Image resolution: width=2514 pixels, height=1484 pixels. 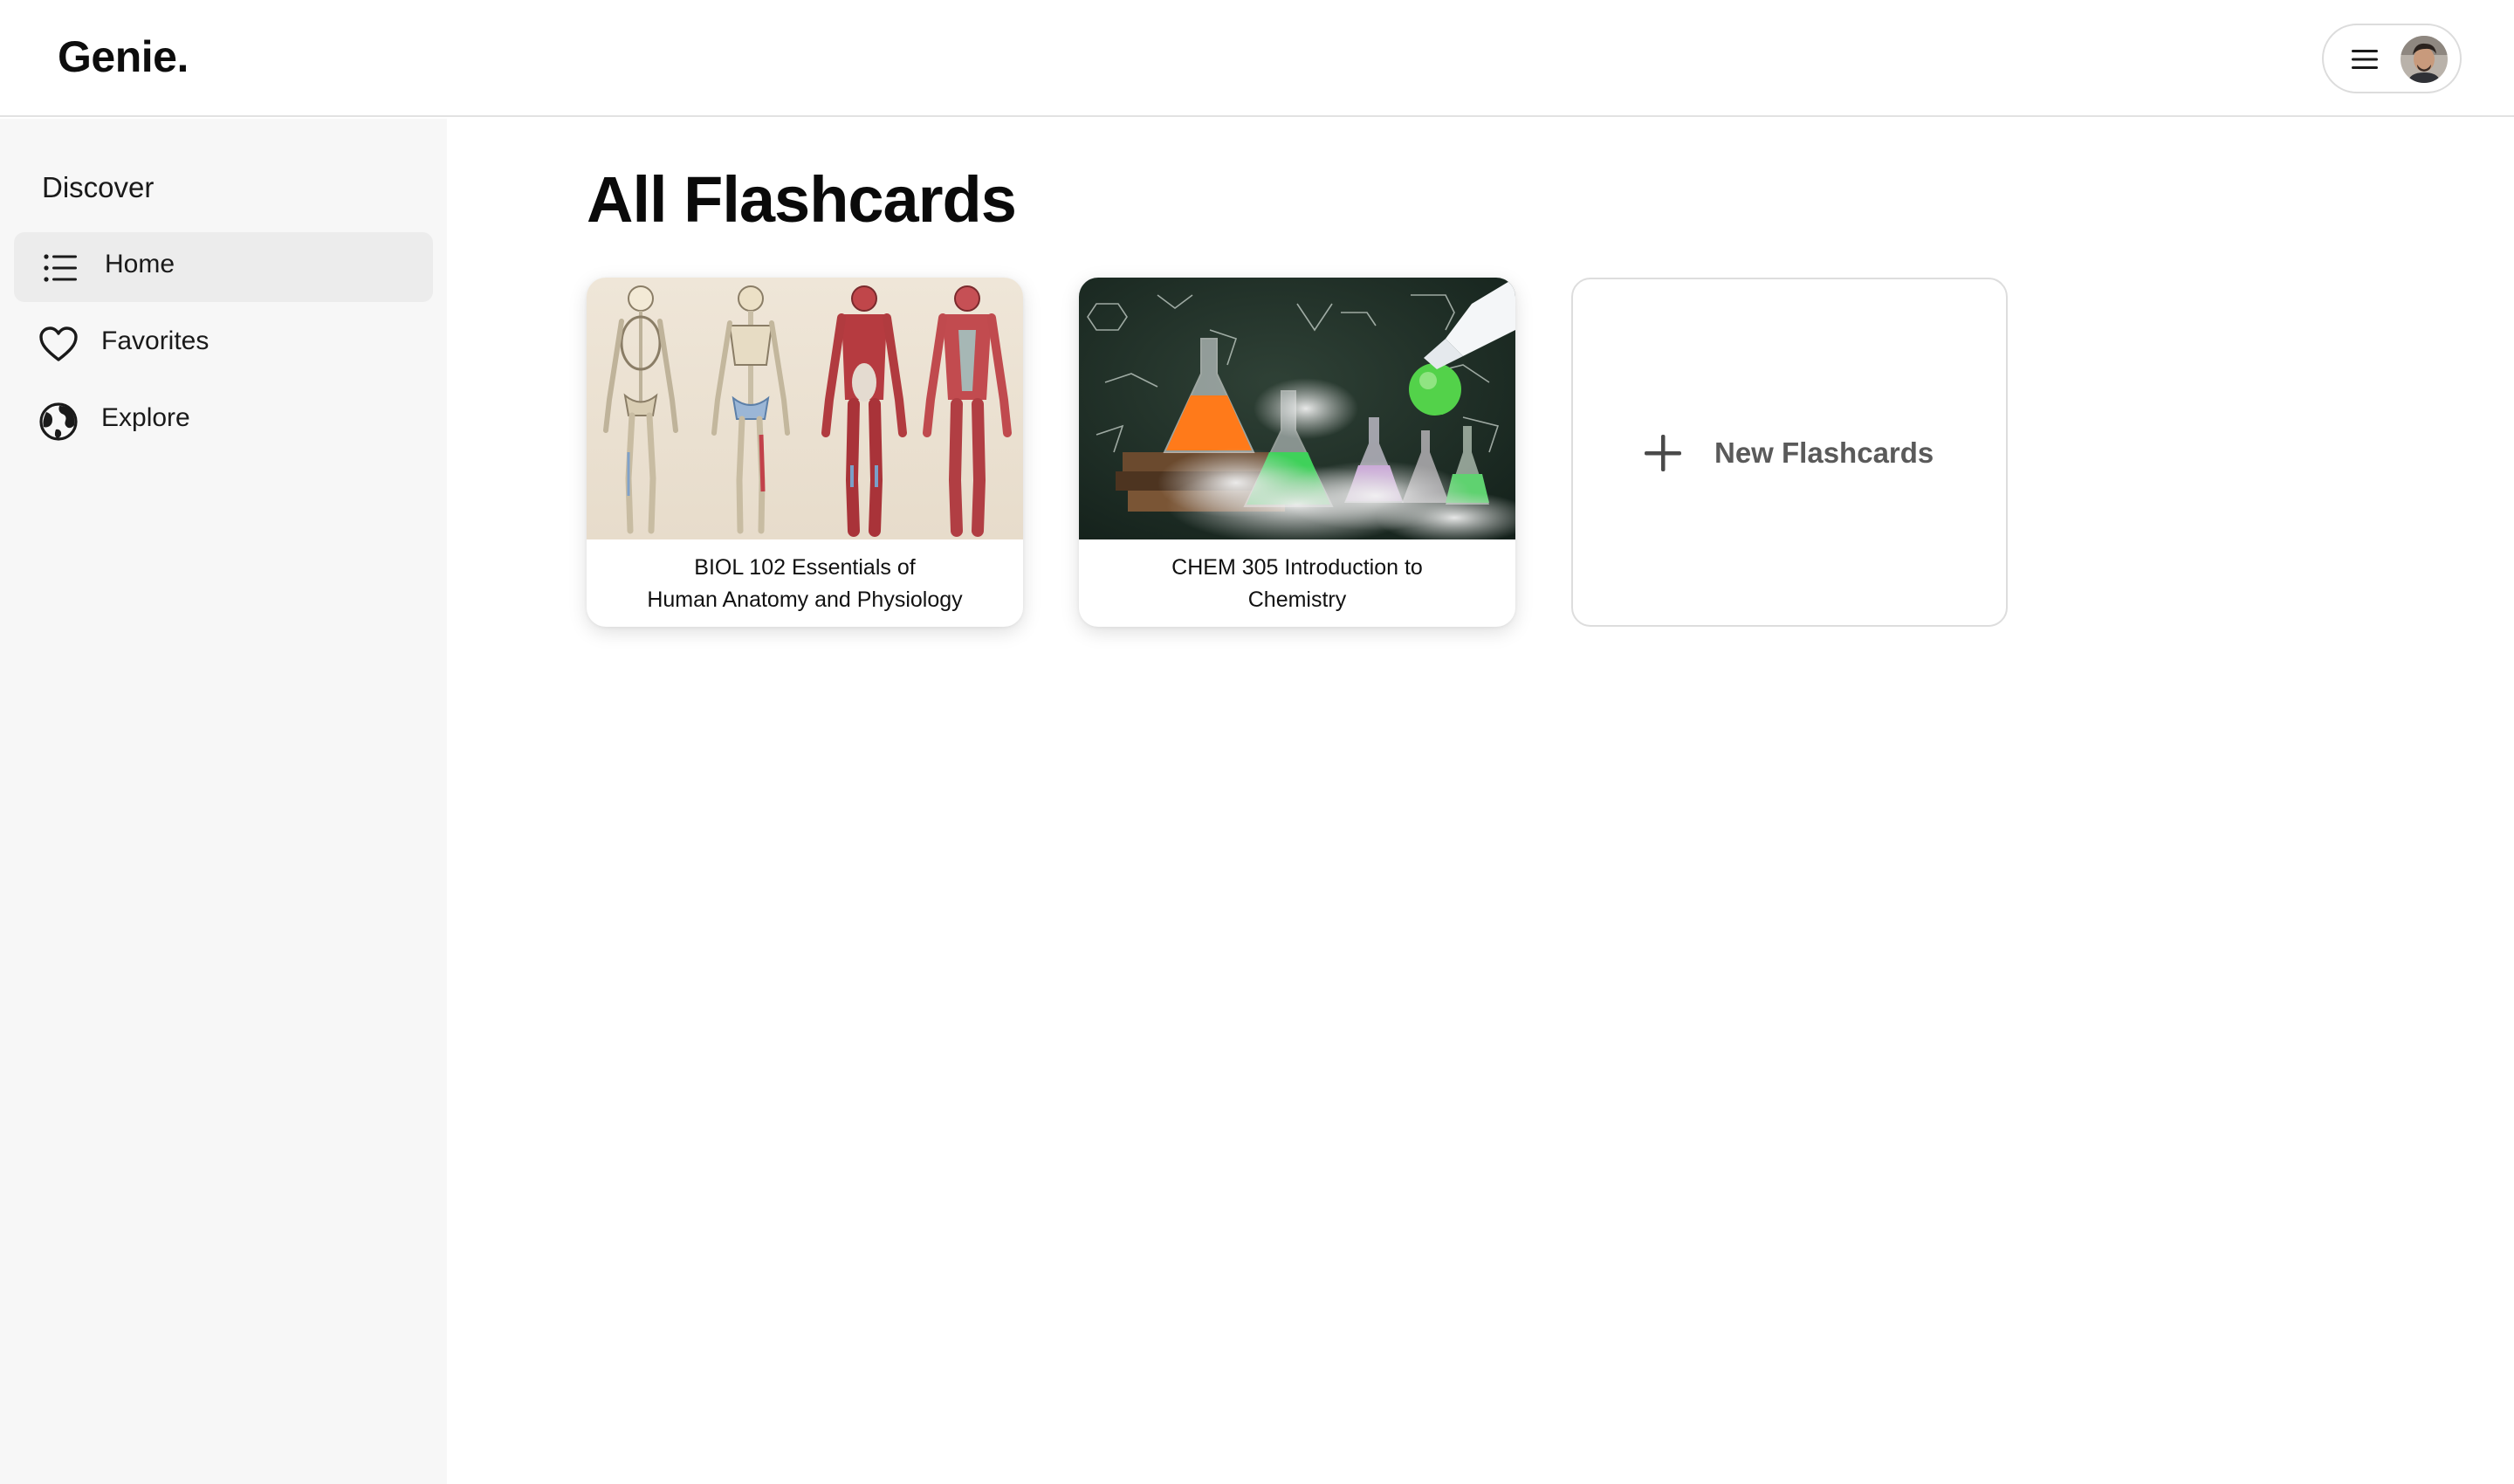 I want to click on list-icon, so click(x=61, y=268).